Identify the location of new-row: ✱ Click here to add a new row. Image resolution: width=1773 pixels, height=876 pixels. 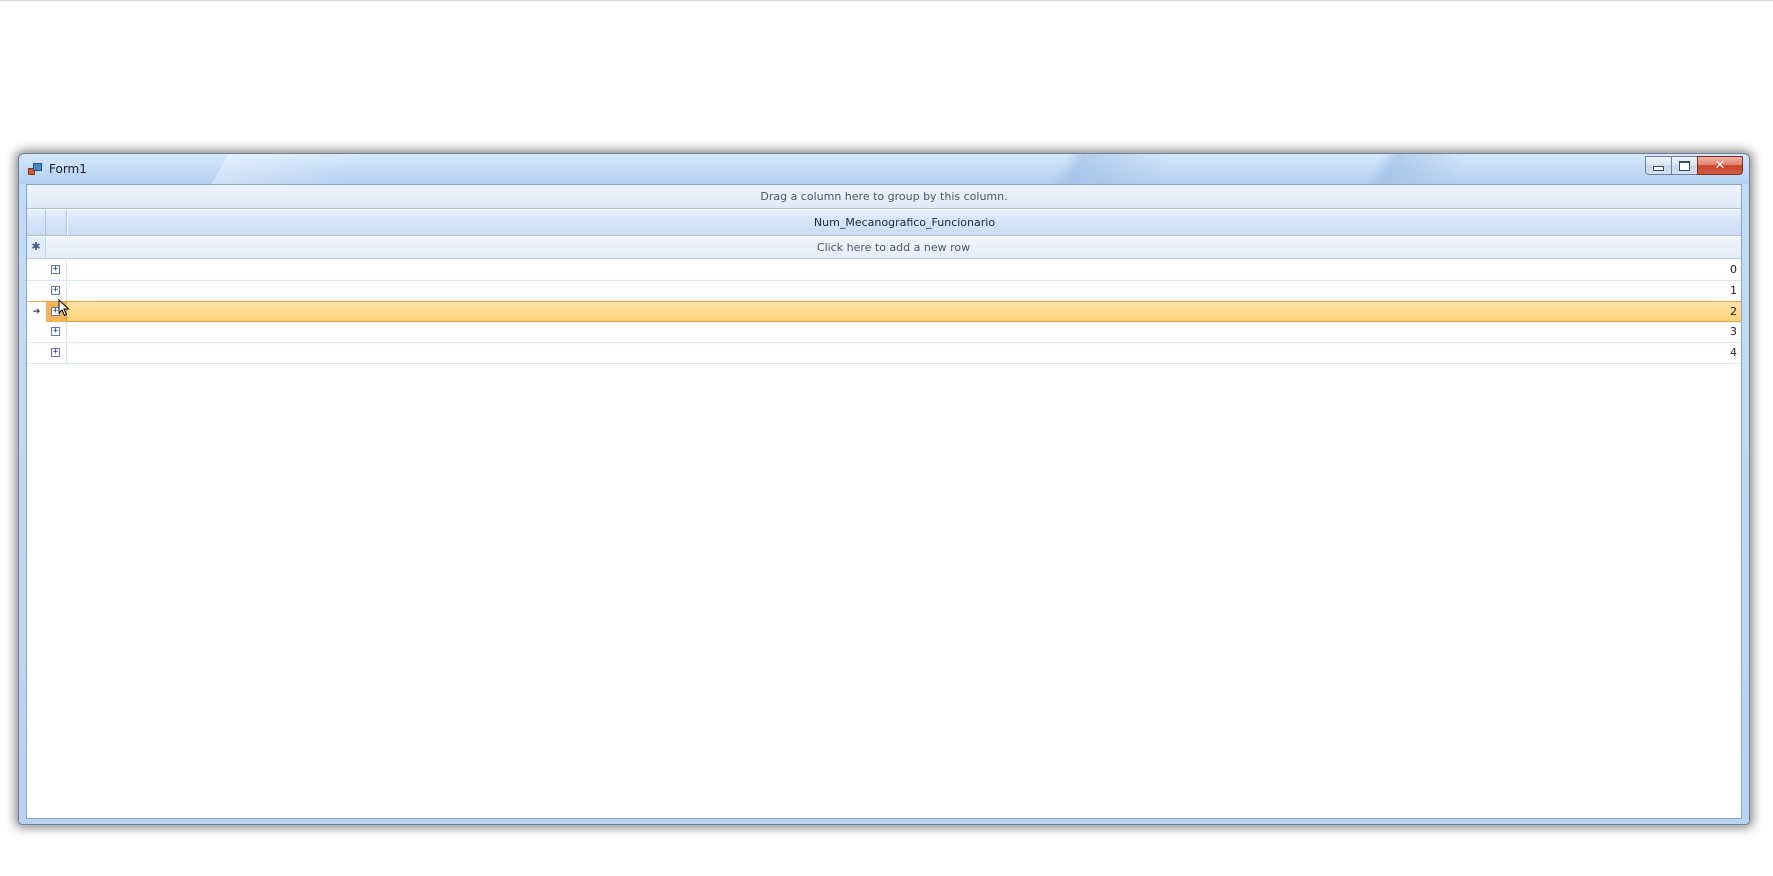
(884, 248).